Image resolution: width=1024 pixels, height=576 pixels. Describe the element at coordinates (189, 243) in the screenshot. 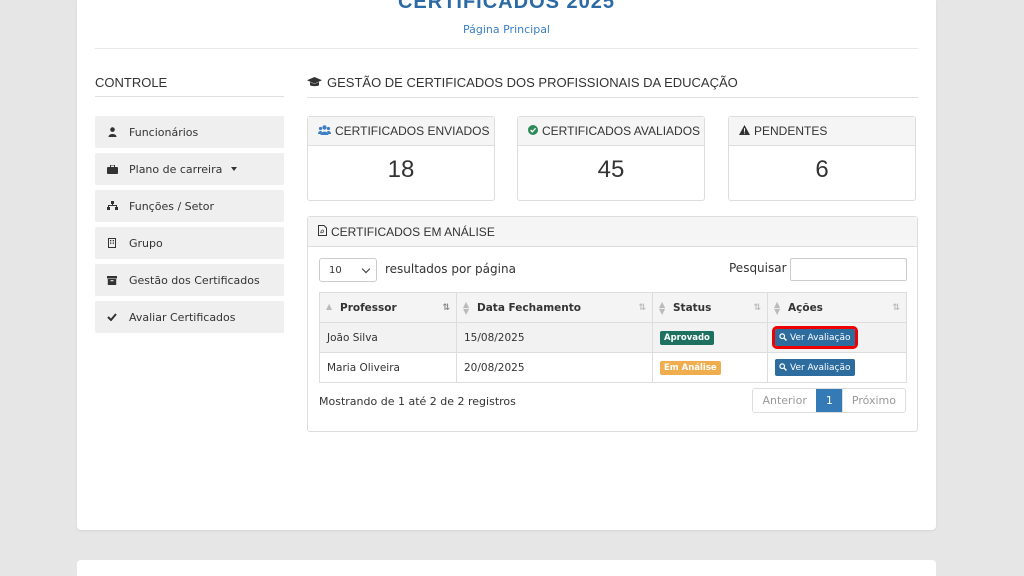

I see `sidebar-item-grupo: Grupo` at that location.